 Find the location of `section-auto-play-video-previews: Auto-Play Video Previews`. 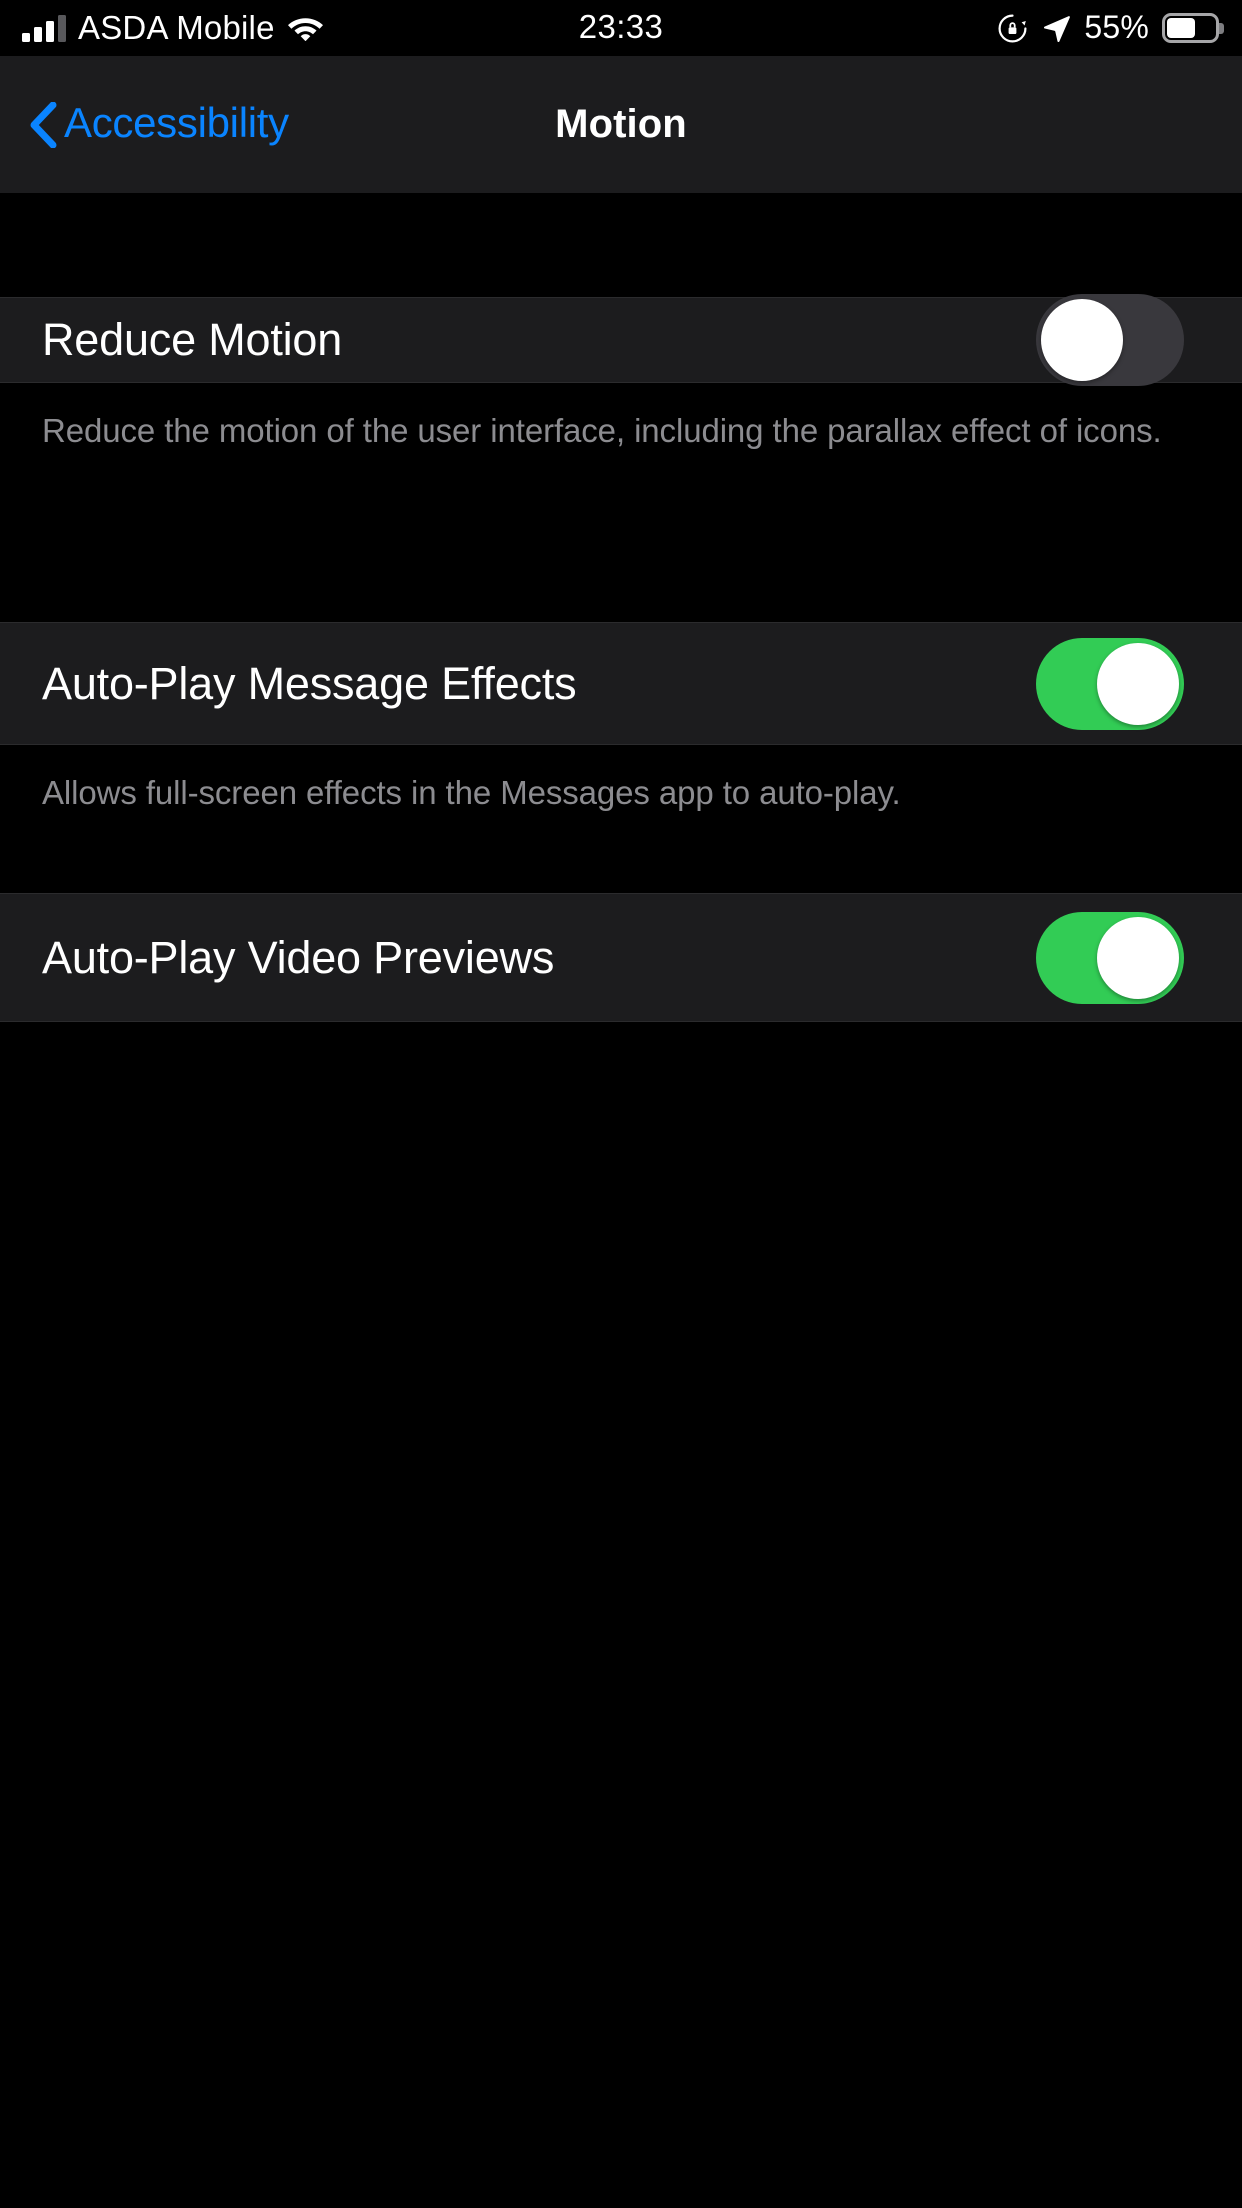

section-auto-play-video-previews: Auto-Play Video Previews is located at coordinates (621, 957).